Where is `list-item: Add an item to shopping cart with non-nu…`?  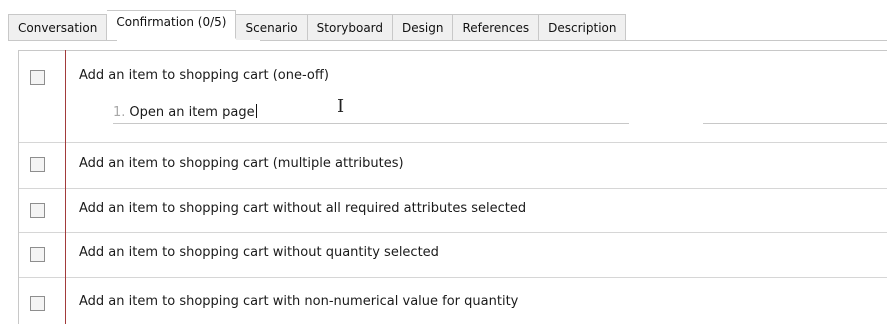 list-item: Add an item to shopping cart with non-nu… is located at coordinates (453, 302).